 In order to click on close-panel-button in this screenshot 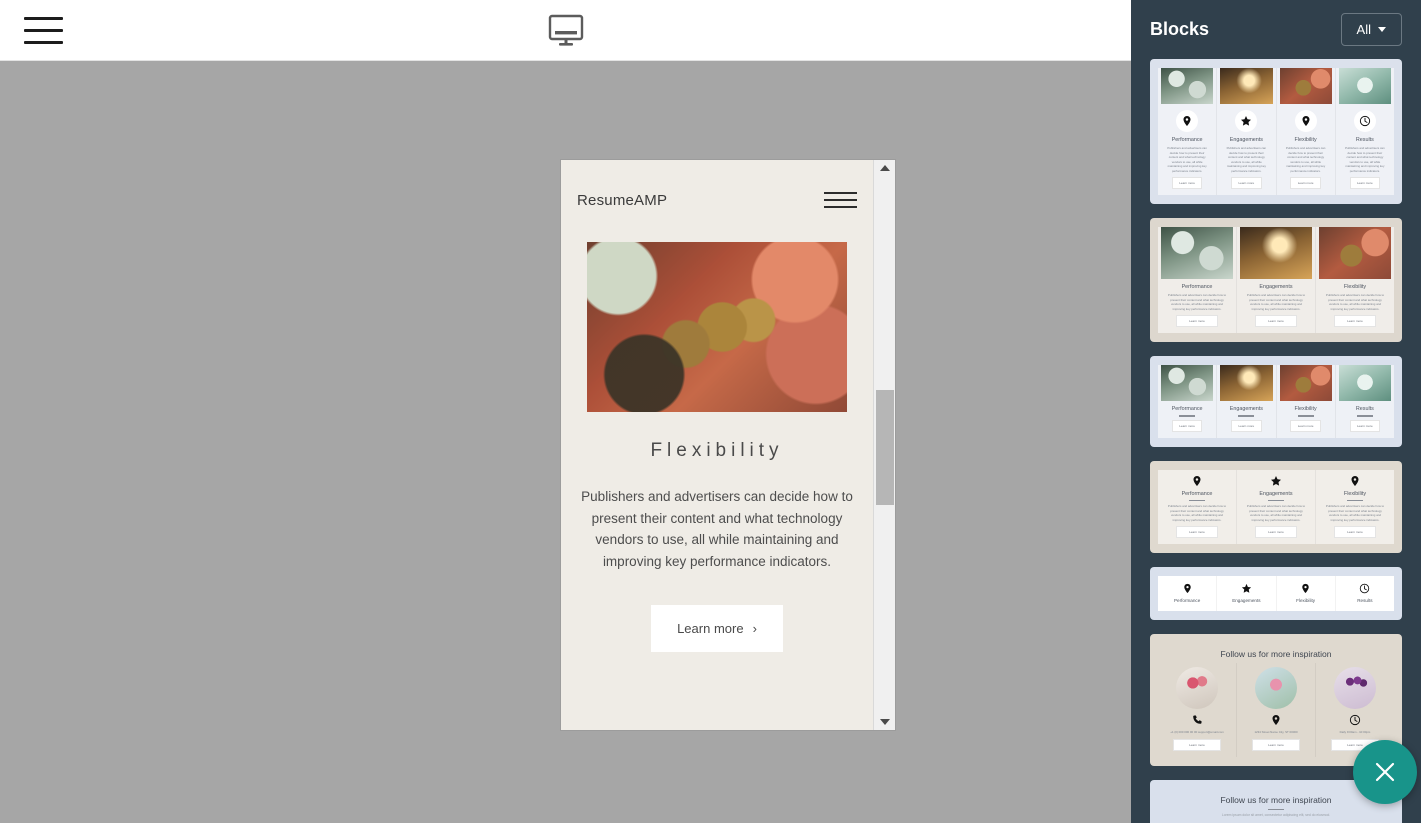, I will do `click(1385, 772)`.